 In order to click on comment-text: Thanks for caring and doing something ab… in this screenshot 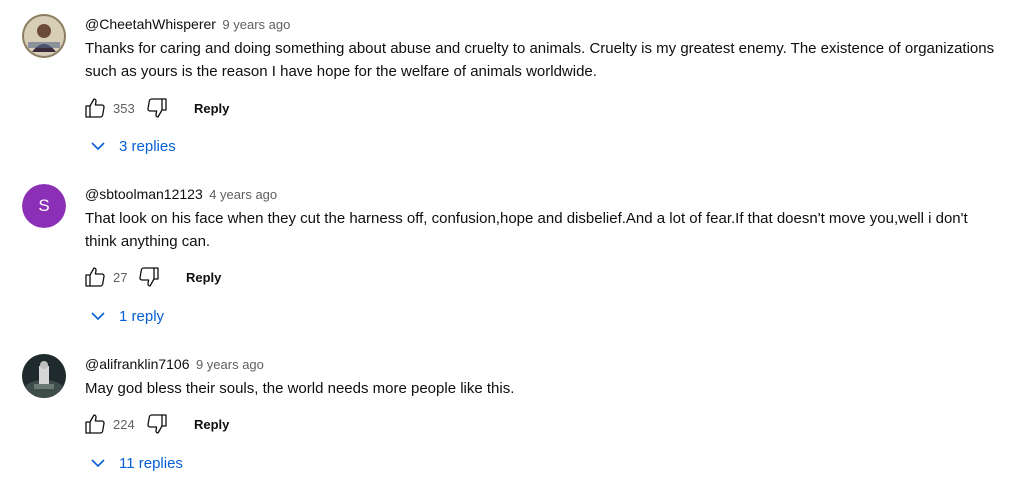, I will do `click(540, 60)`.